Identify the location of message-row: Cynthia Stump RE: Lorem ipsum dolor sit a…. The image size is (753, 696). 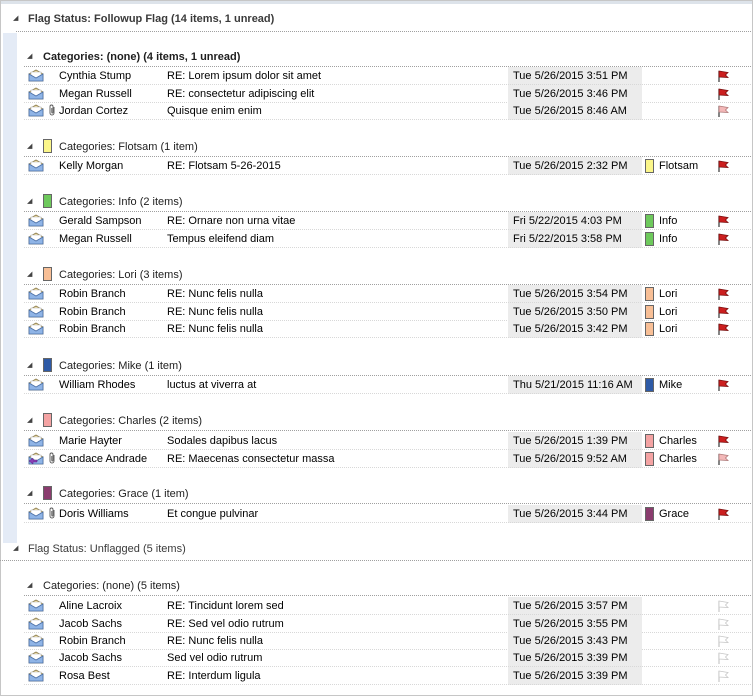
(375, 76).